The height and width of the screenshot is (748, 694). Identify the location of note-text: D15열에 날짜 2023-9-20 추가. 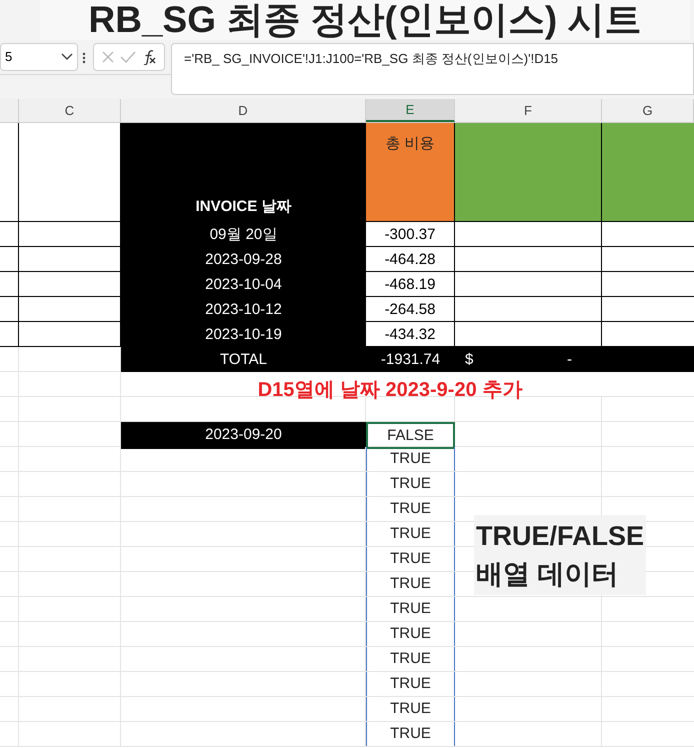
(390, 390).